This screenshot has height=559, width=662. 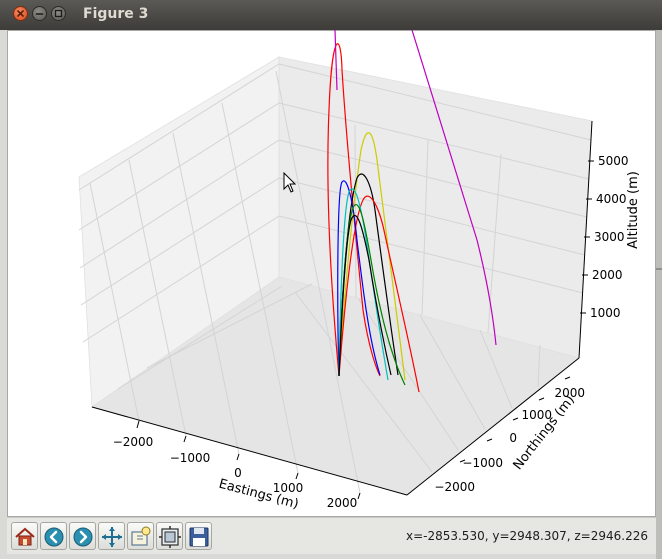 I want to click on arrow-right-icon, so click(x=83, y=537).